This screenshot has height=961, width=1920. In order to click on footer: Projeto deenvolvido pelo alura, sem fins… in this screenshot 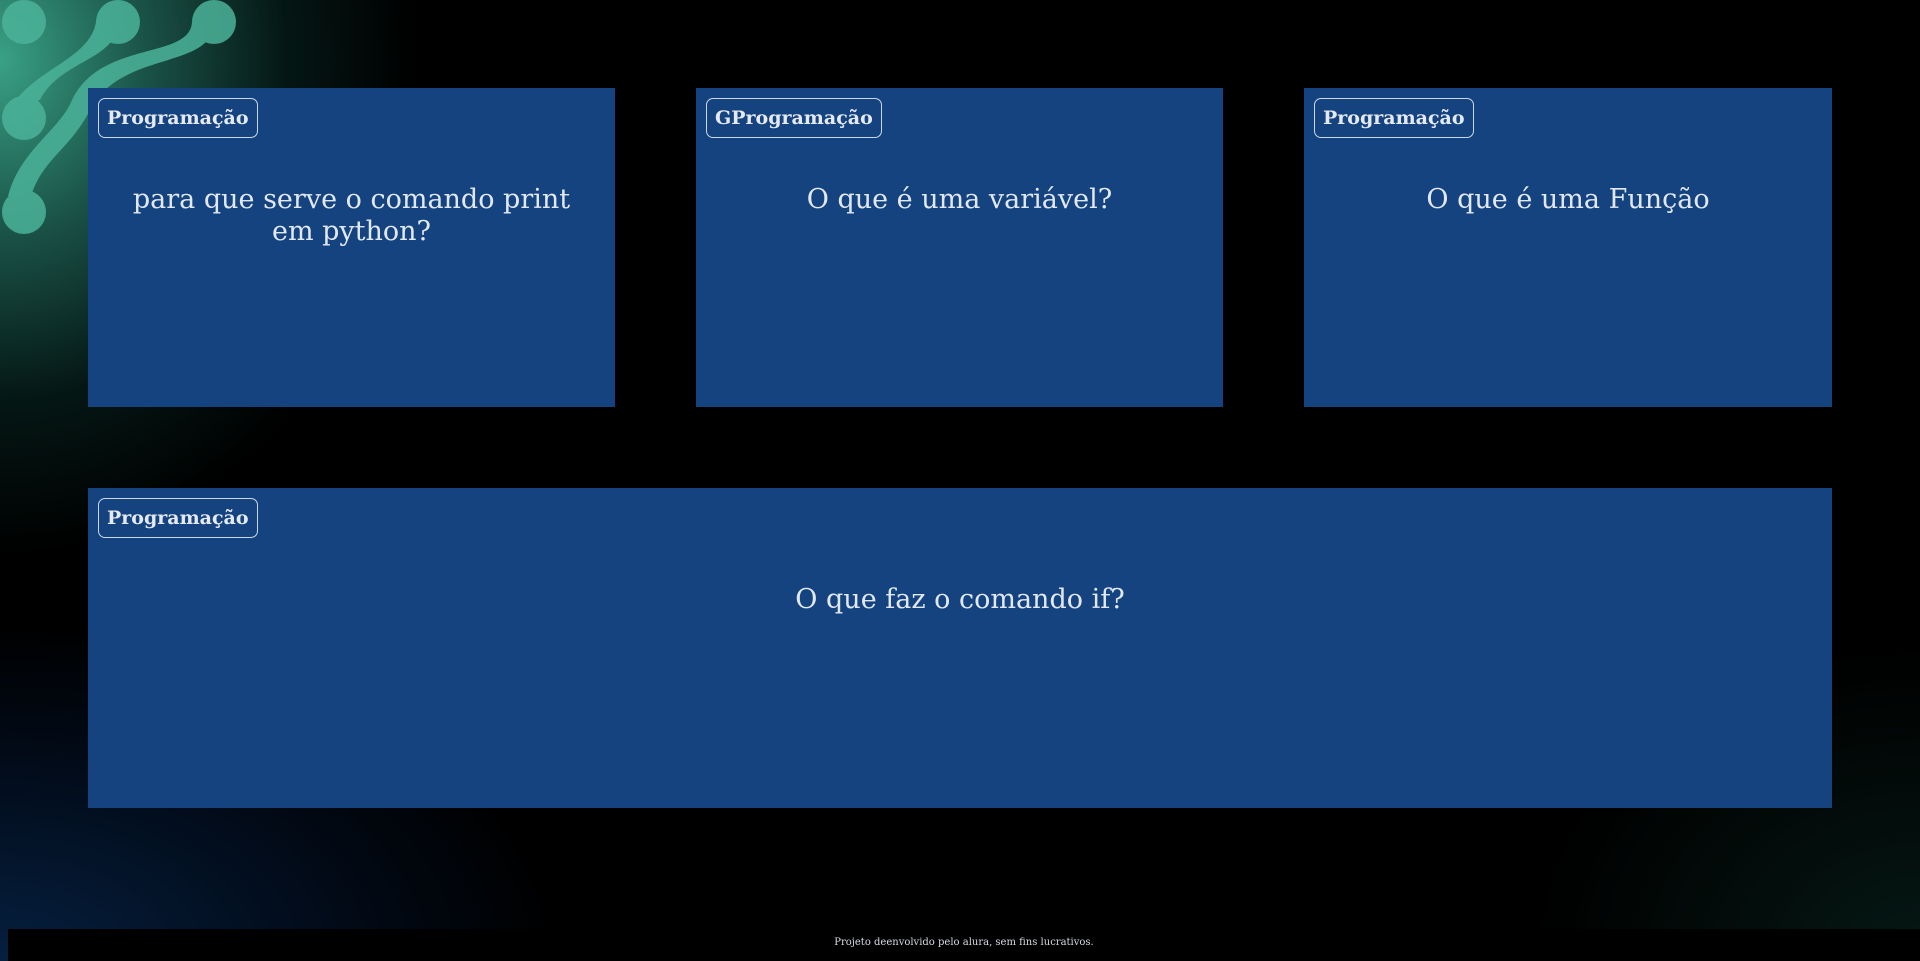, I will do `click(964, 945)`.